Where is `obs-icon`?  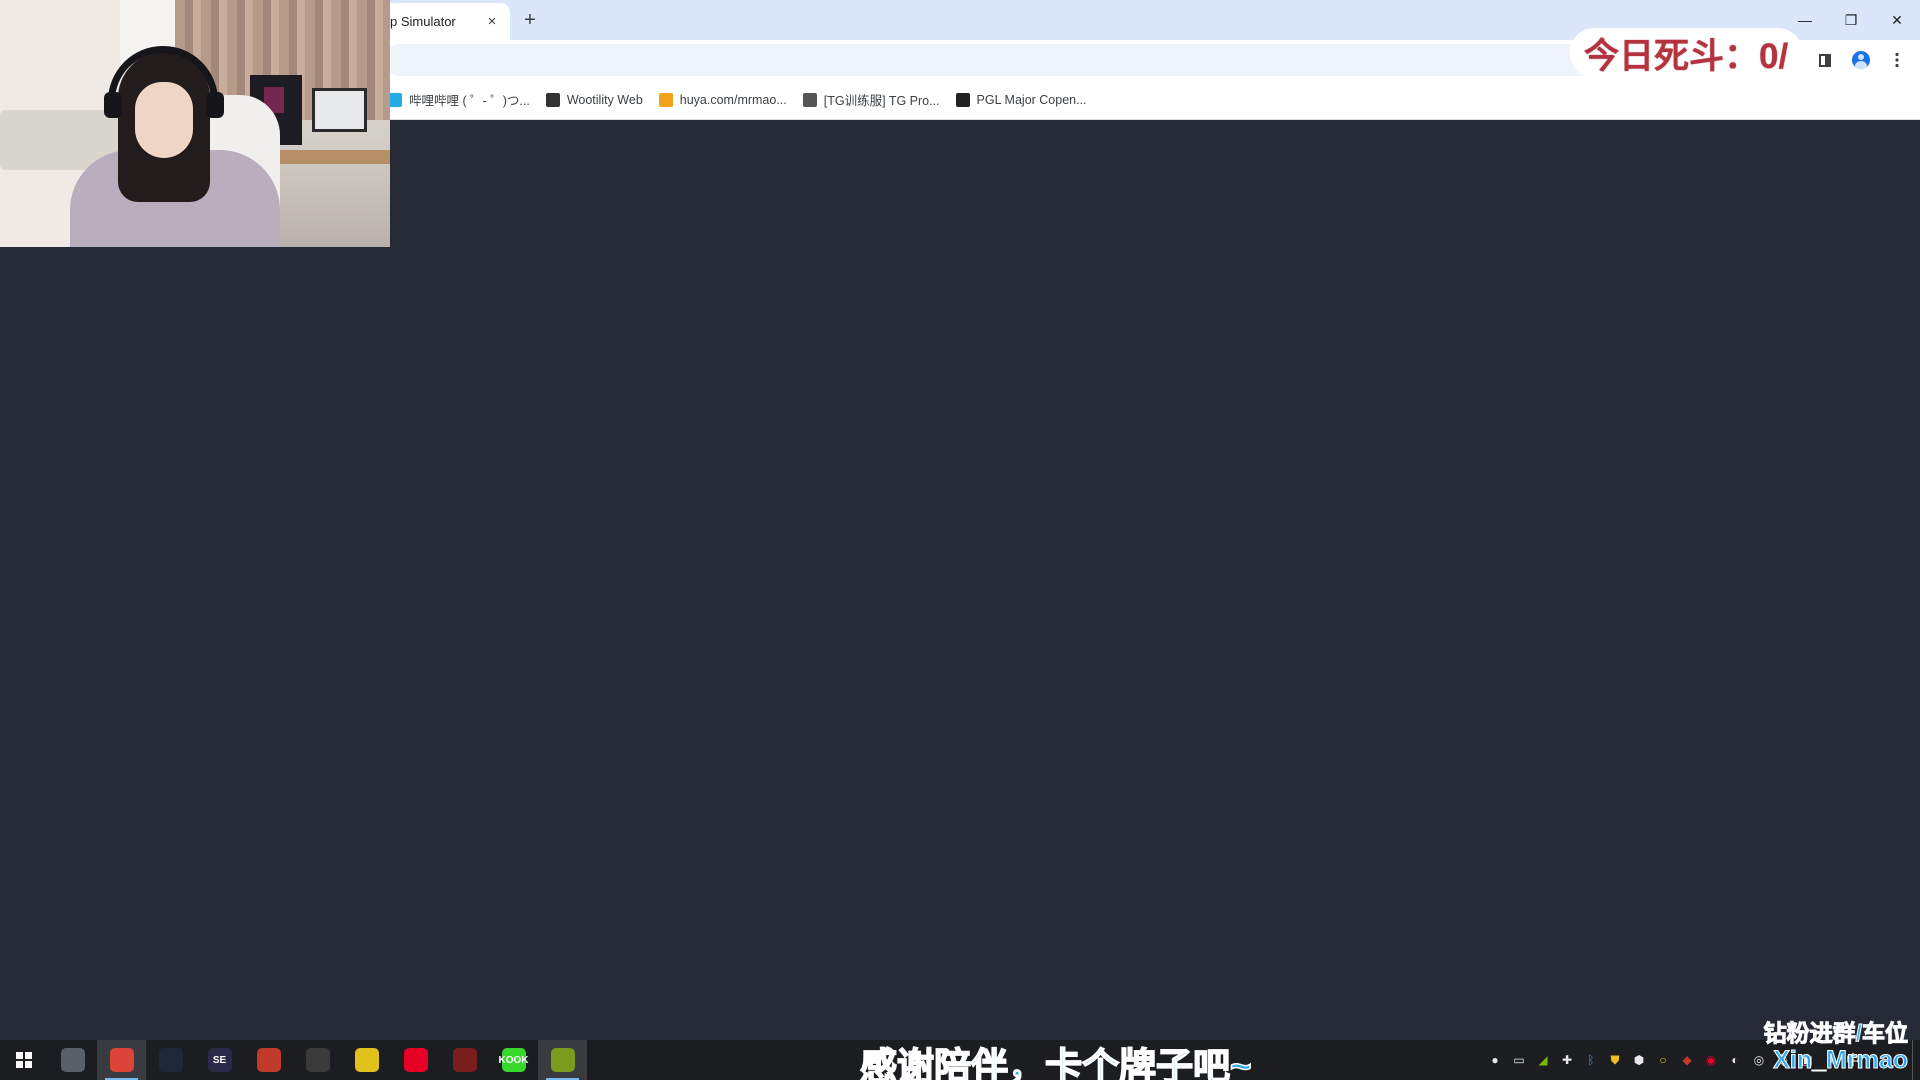
obs-icon is located at coordinates (317, 1060).